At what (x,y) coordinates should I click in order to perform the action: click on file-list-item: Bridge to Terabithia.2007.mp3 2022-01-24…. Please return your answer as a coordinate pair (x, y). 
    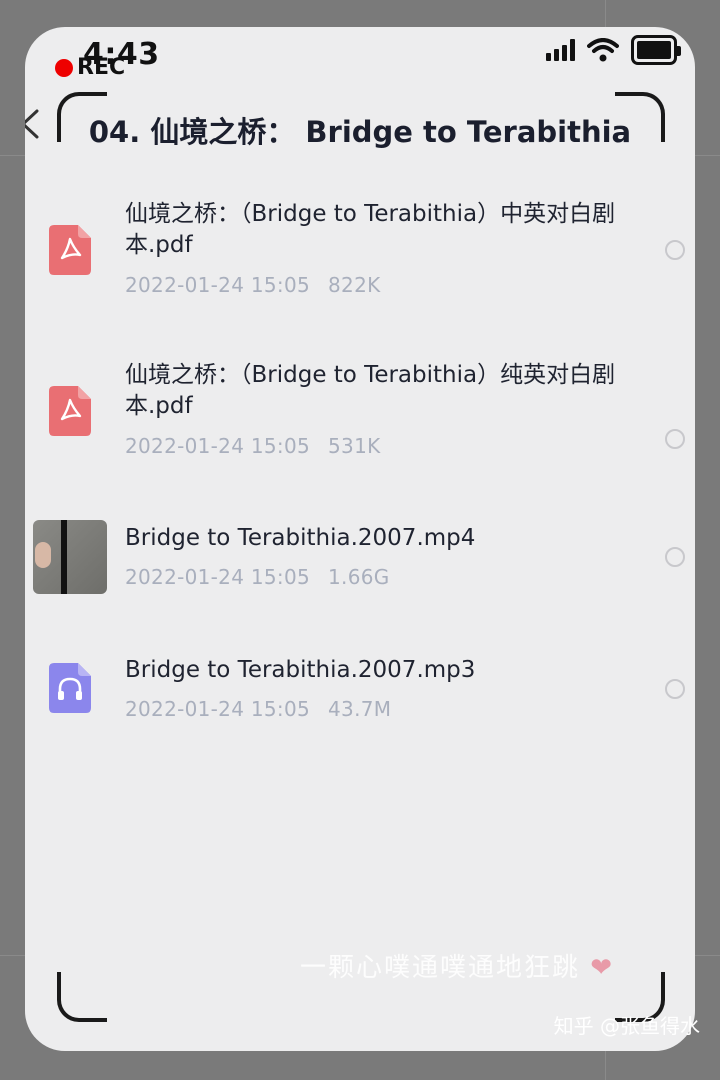
    Looking at the image, I should click on (360, 694).